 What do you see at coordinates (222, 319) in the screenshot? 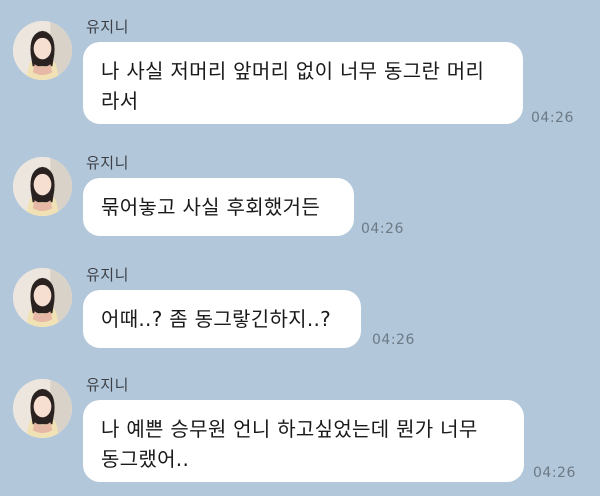
I see `message-bubble: 어때..? 좀 동그랗긴하지..?` at bounding box center [222, 319].